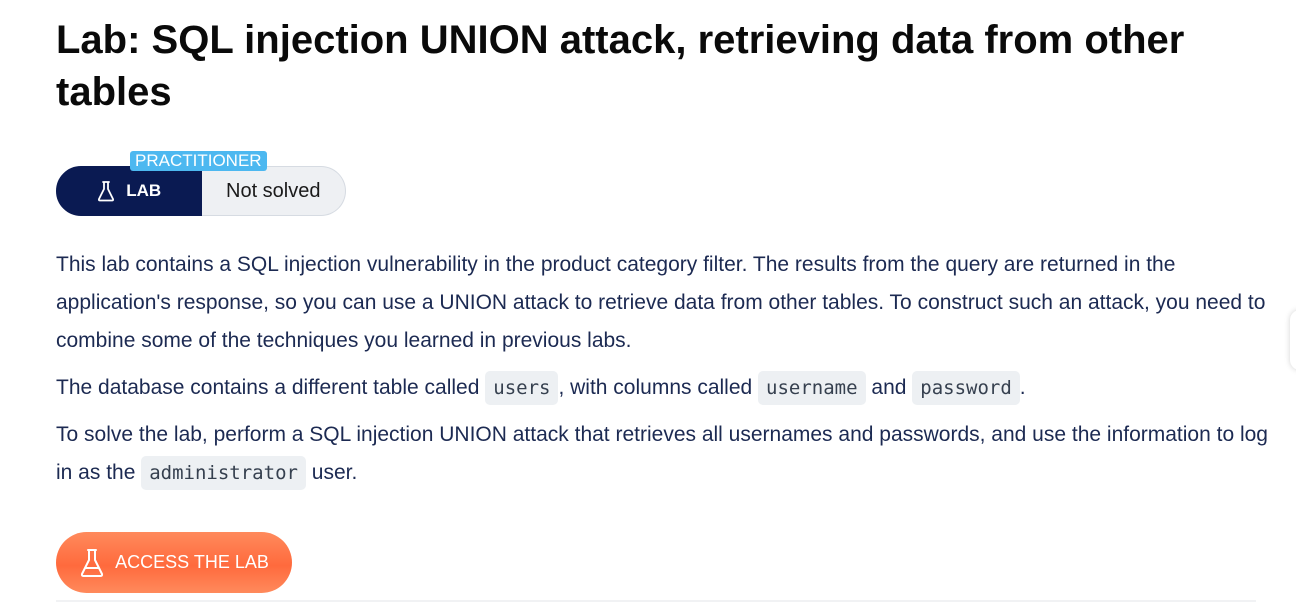 The image size is (1296, 604). I want to click on side-scroll-handle, so click(1293, 340).